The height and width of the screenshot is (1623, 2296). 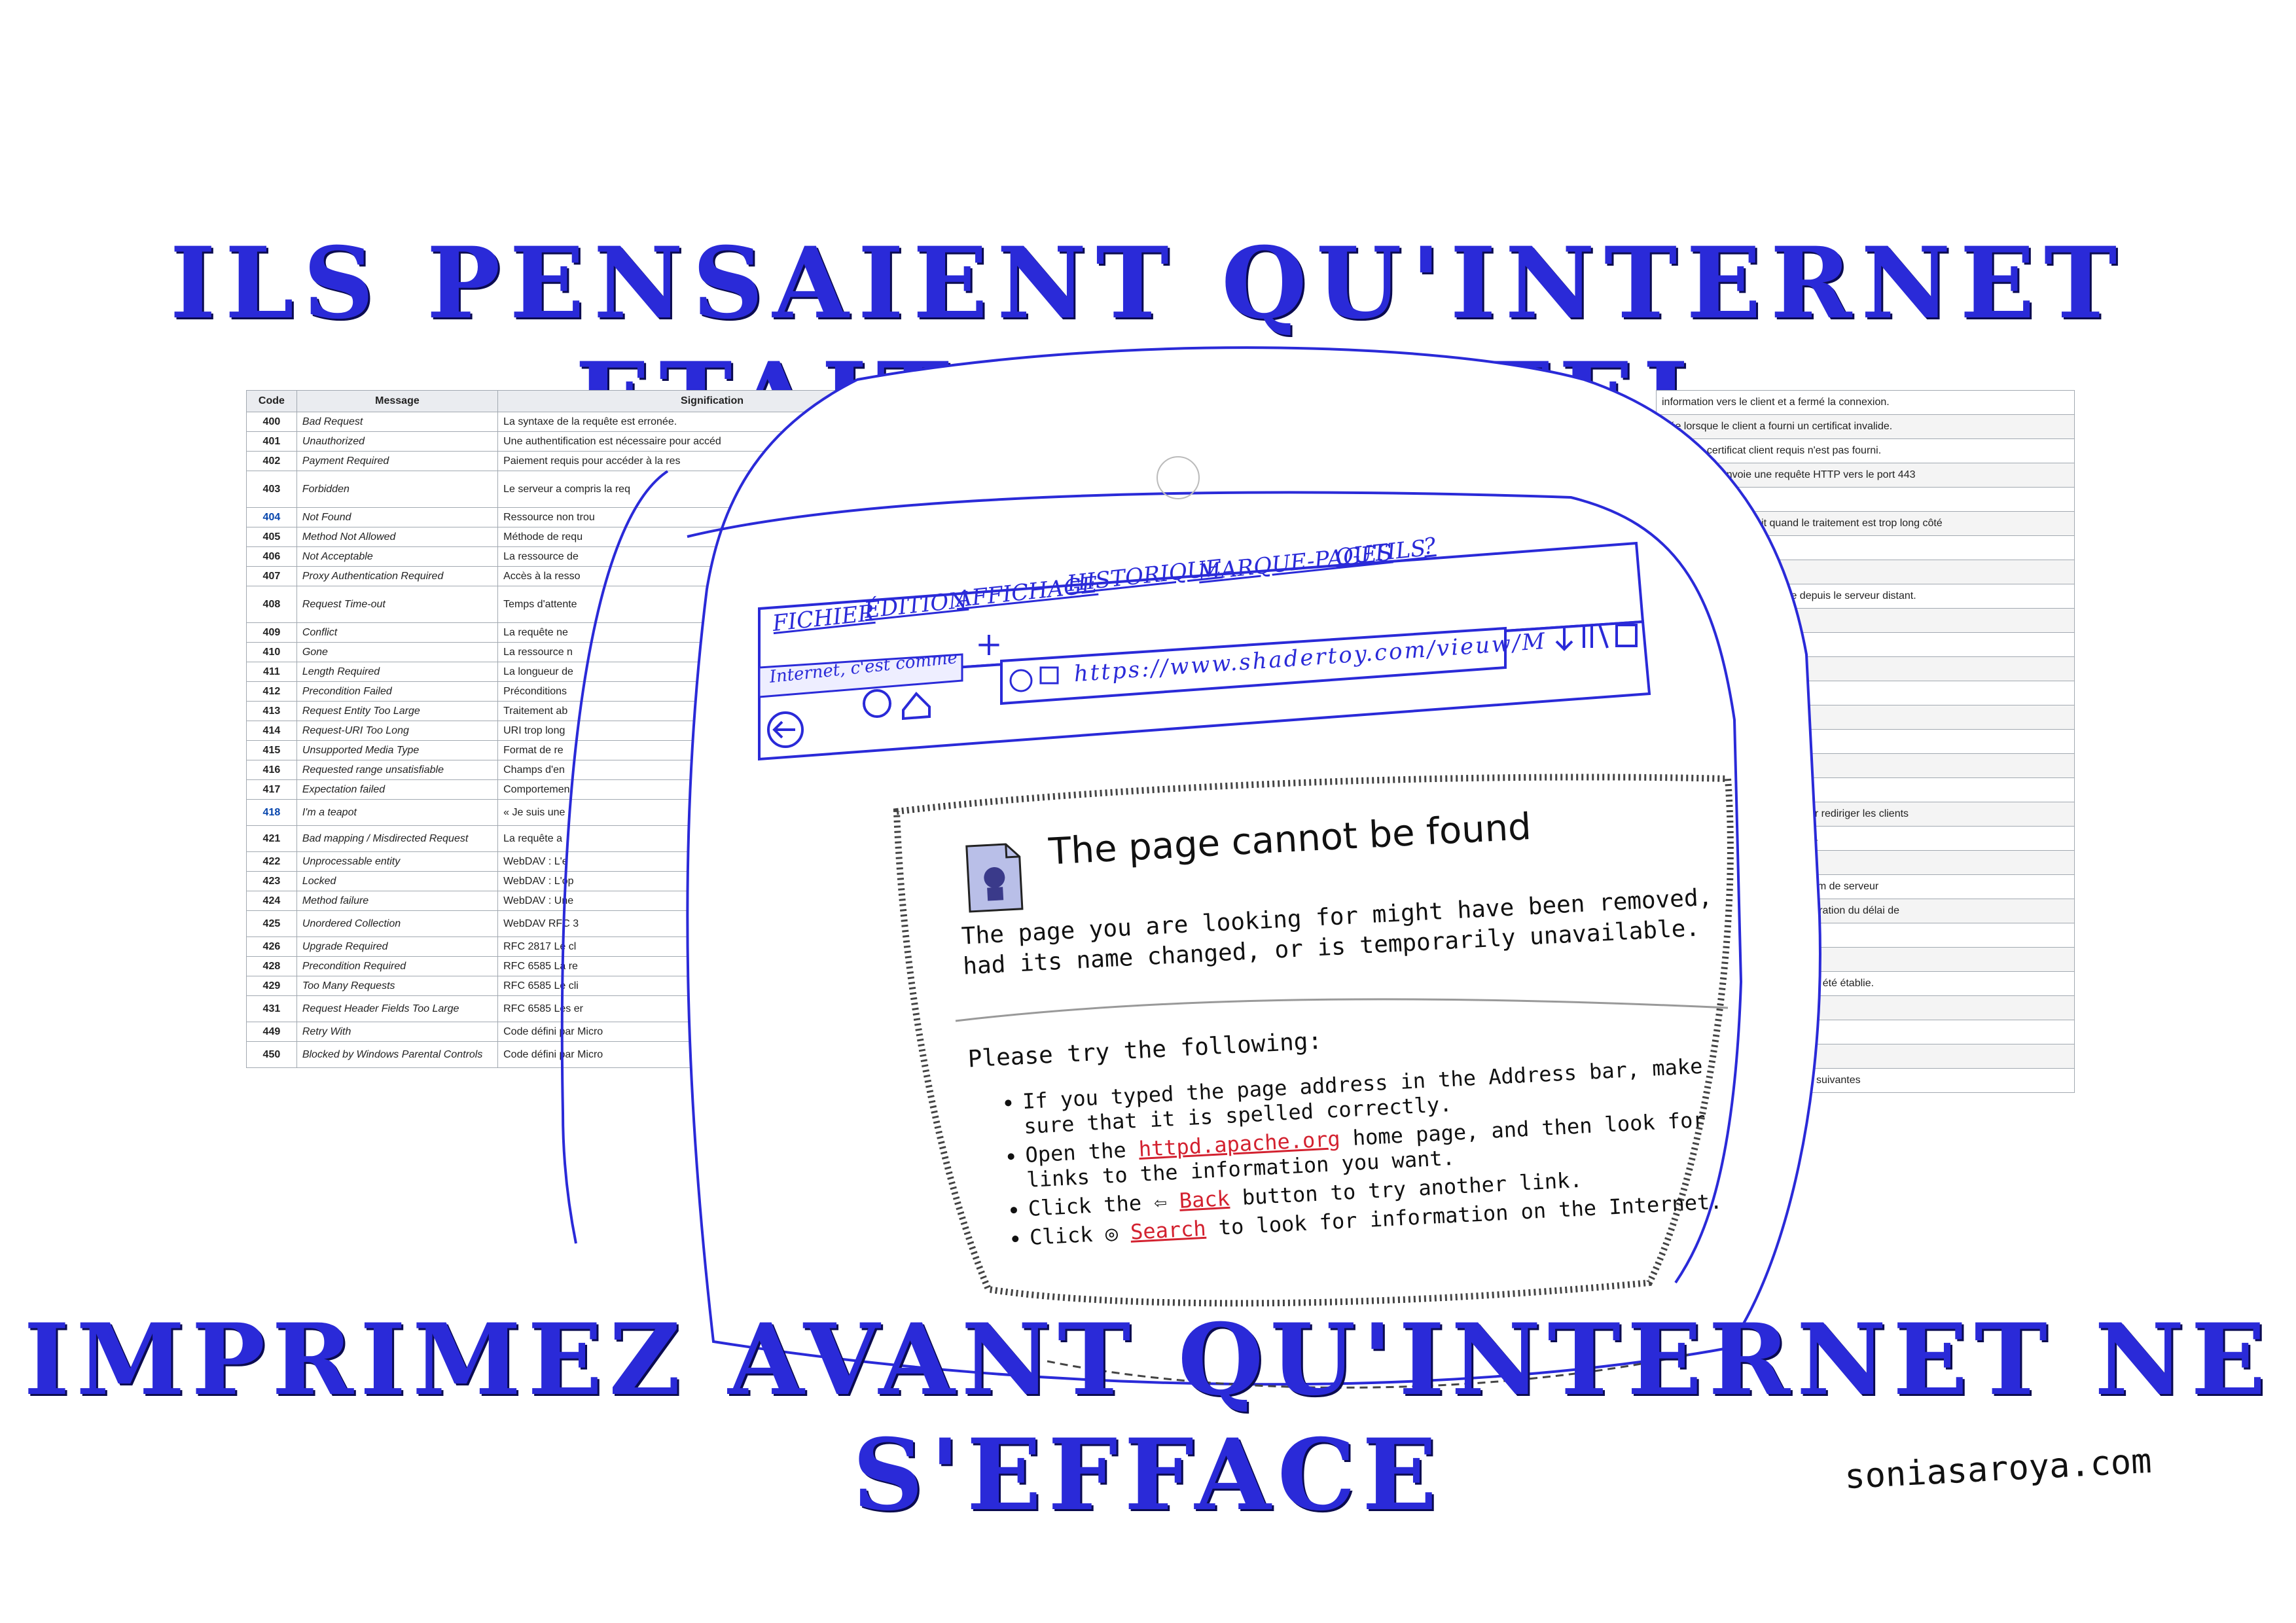 I want to click on search-link: Search, so click(x=1168, y=1230).